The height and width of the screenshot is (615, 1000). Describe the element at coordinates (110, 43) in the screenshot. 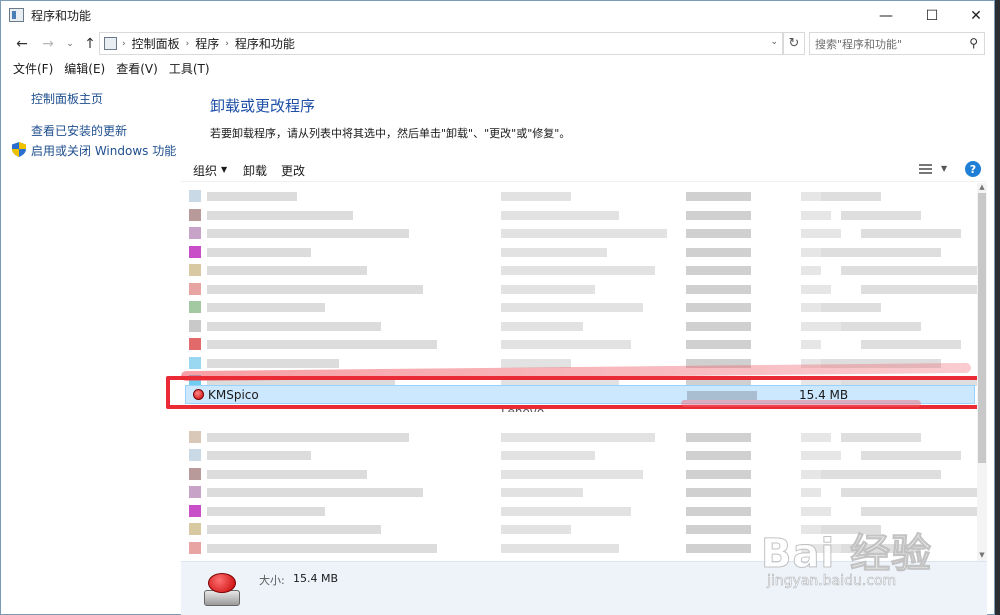

I see `control-panel-icon` at that location.